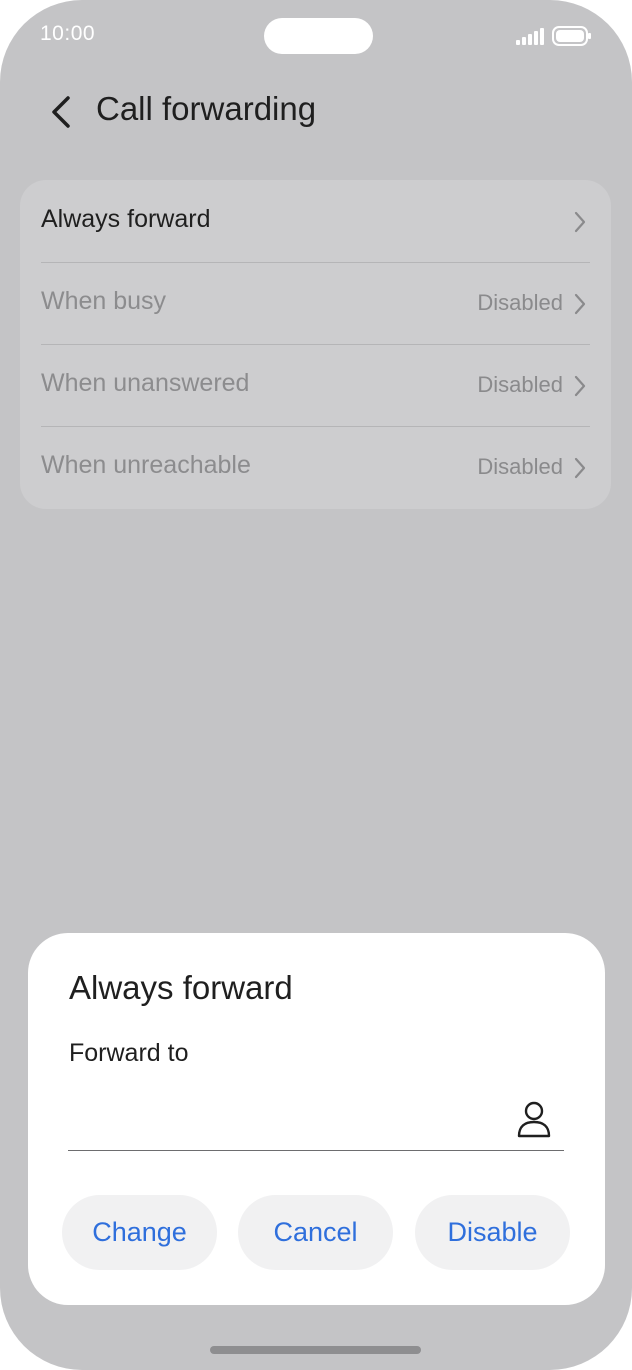 The image size is (632, 1370). I want to click on back-arrow-icon, so click(62, 112).